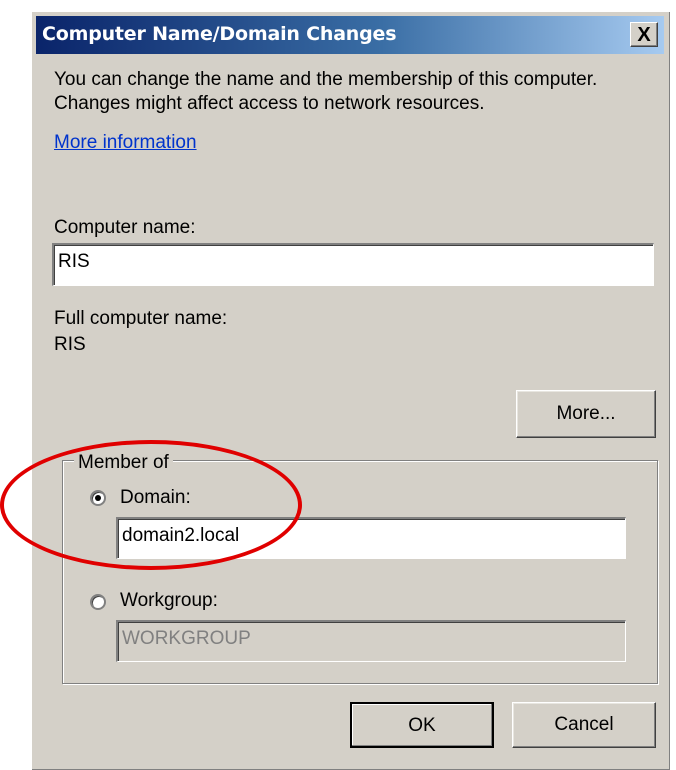  Describe the element at coordinates (125, 143) in the screenshot. I see `more-information-link: More information` at that location.